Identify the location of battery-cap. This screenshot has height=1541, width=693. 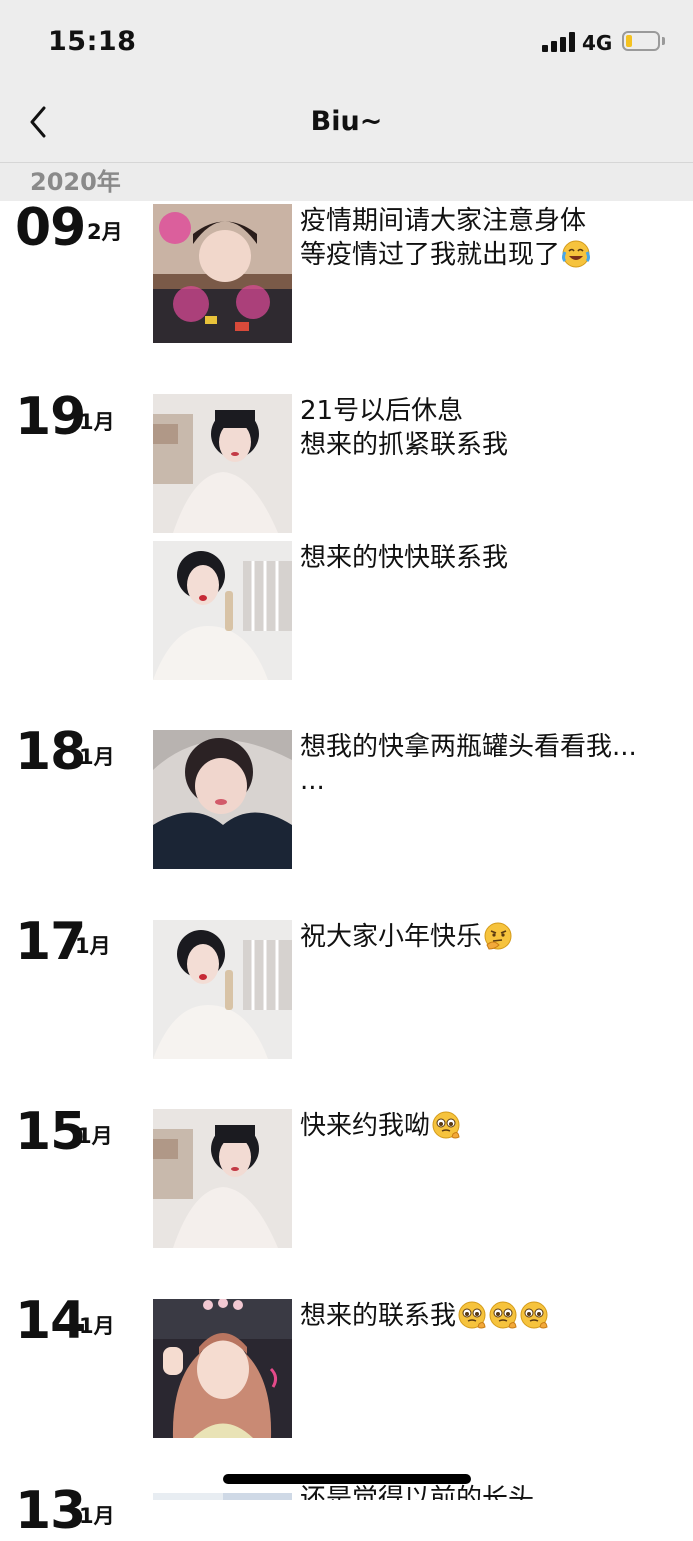
(663, 41).